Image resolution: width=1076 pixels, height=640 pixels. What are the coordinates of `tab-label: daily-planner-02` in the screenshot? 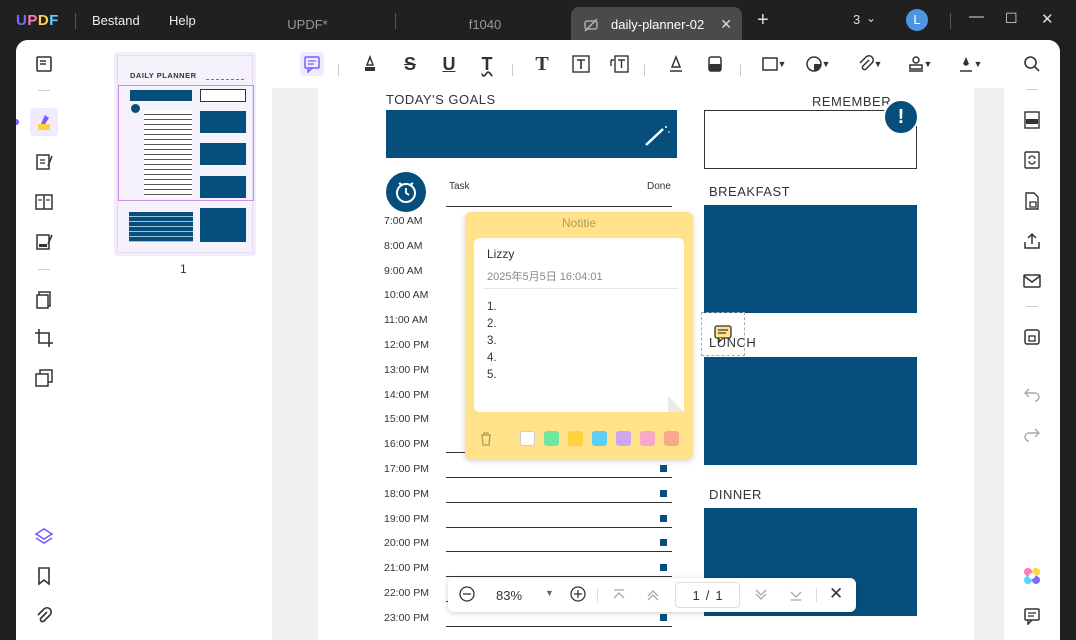 It's located at (658, 24).